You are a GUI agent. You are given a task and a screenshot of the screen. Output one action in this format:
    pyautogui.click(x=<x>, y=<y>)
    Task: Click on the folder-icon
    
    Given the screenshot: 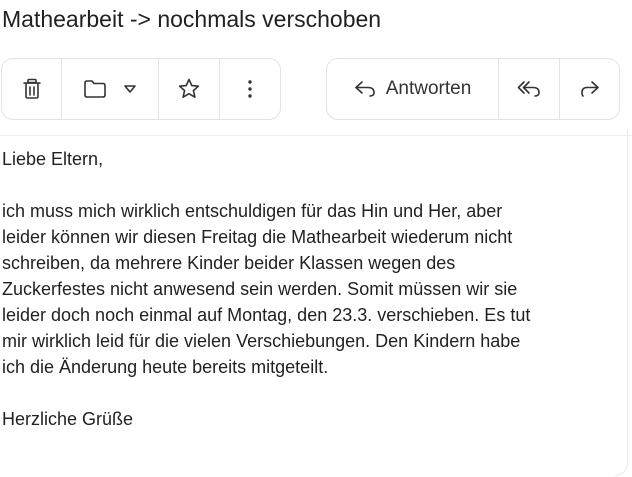 What is the action you would take?
    pyautogui.click(x=95, y=89)
    